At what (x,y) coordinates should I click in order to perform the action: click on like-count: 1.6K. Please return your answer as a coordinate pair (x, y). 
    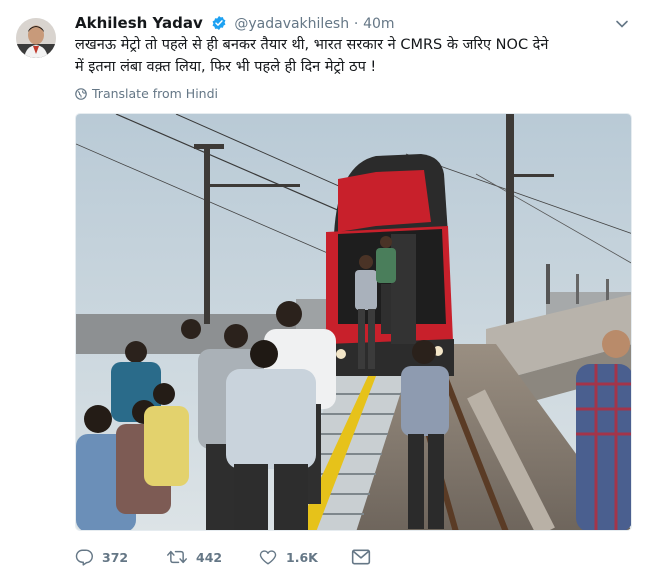
    Looking at the image, I should click on (302, 557).